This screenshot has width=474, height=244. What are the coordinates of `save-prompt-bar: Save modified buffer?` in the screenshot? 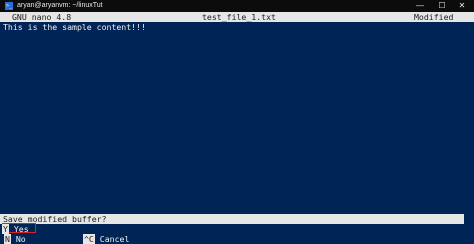 It's located at (232, 219).